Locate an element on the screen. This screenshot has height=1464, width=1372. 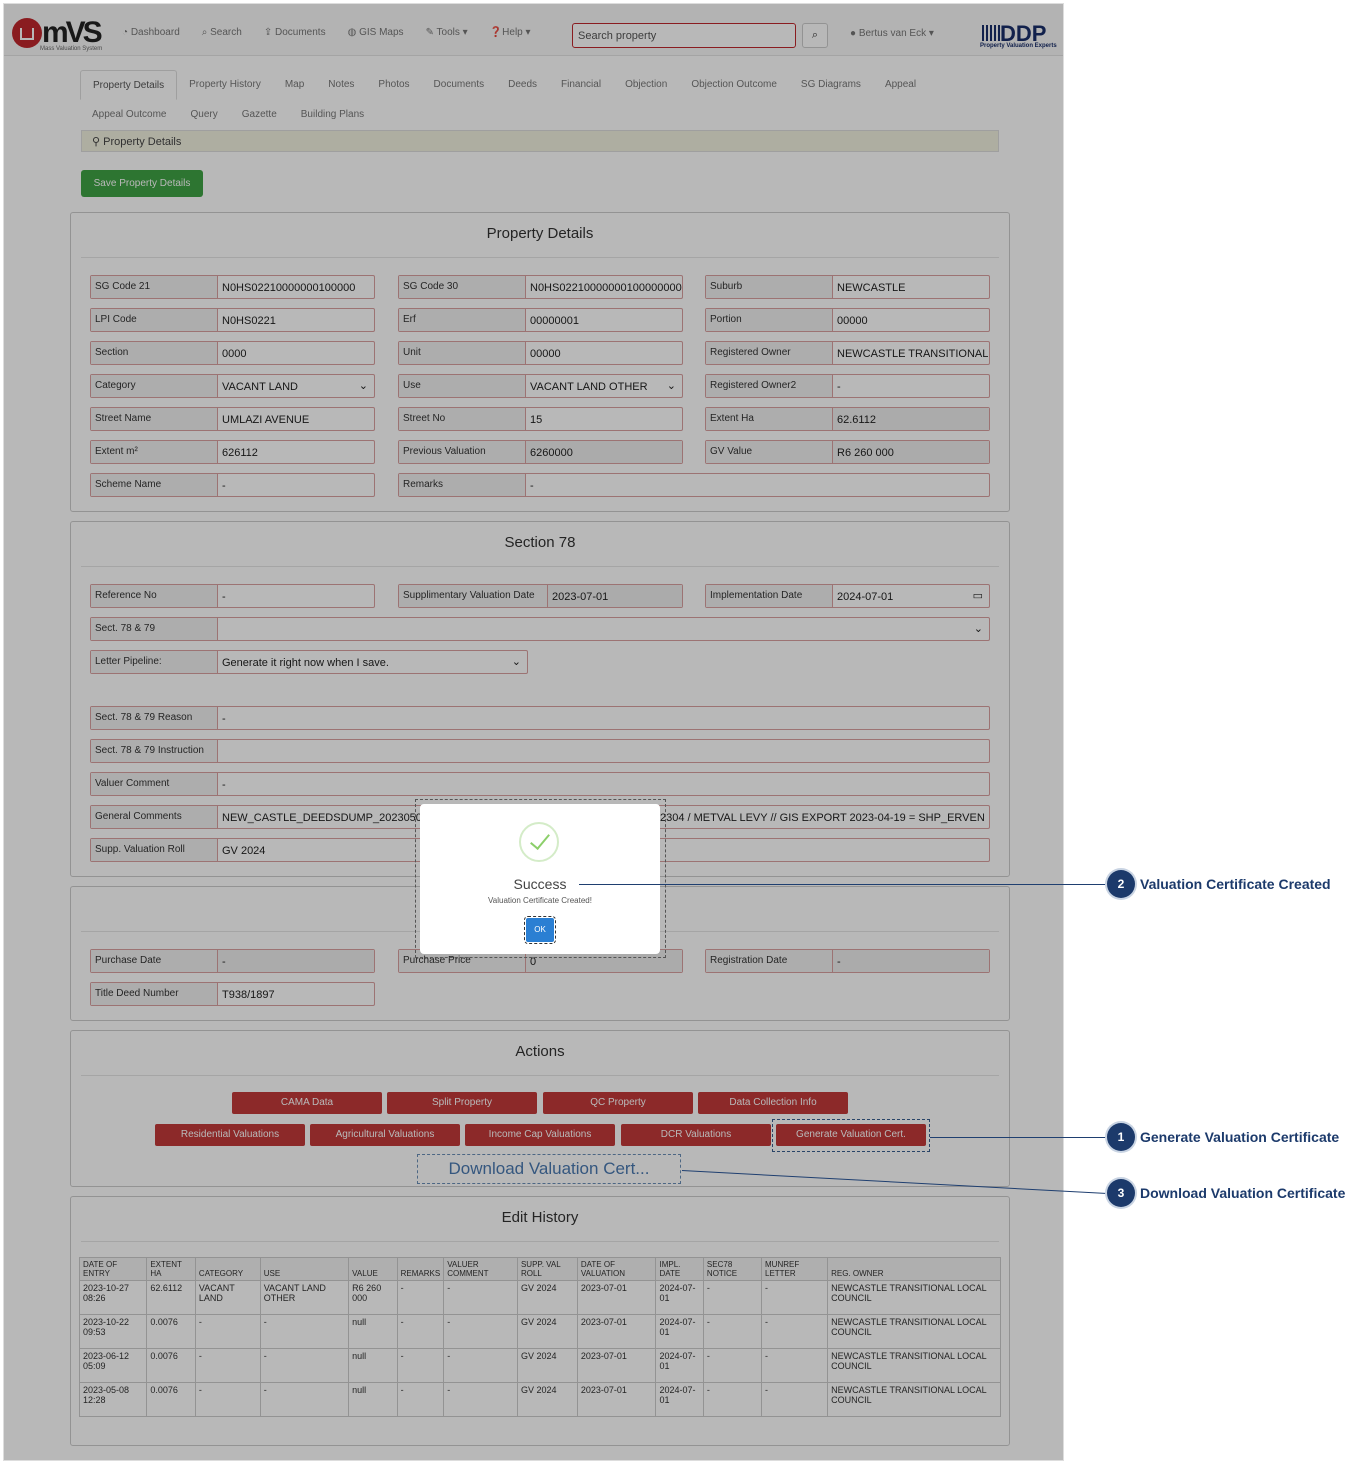
checkmark-icon is located at coordinates (539, 842).